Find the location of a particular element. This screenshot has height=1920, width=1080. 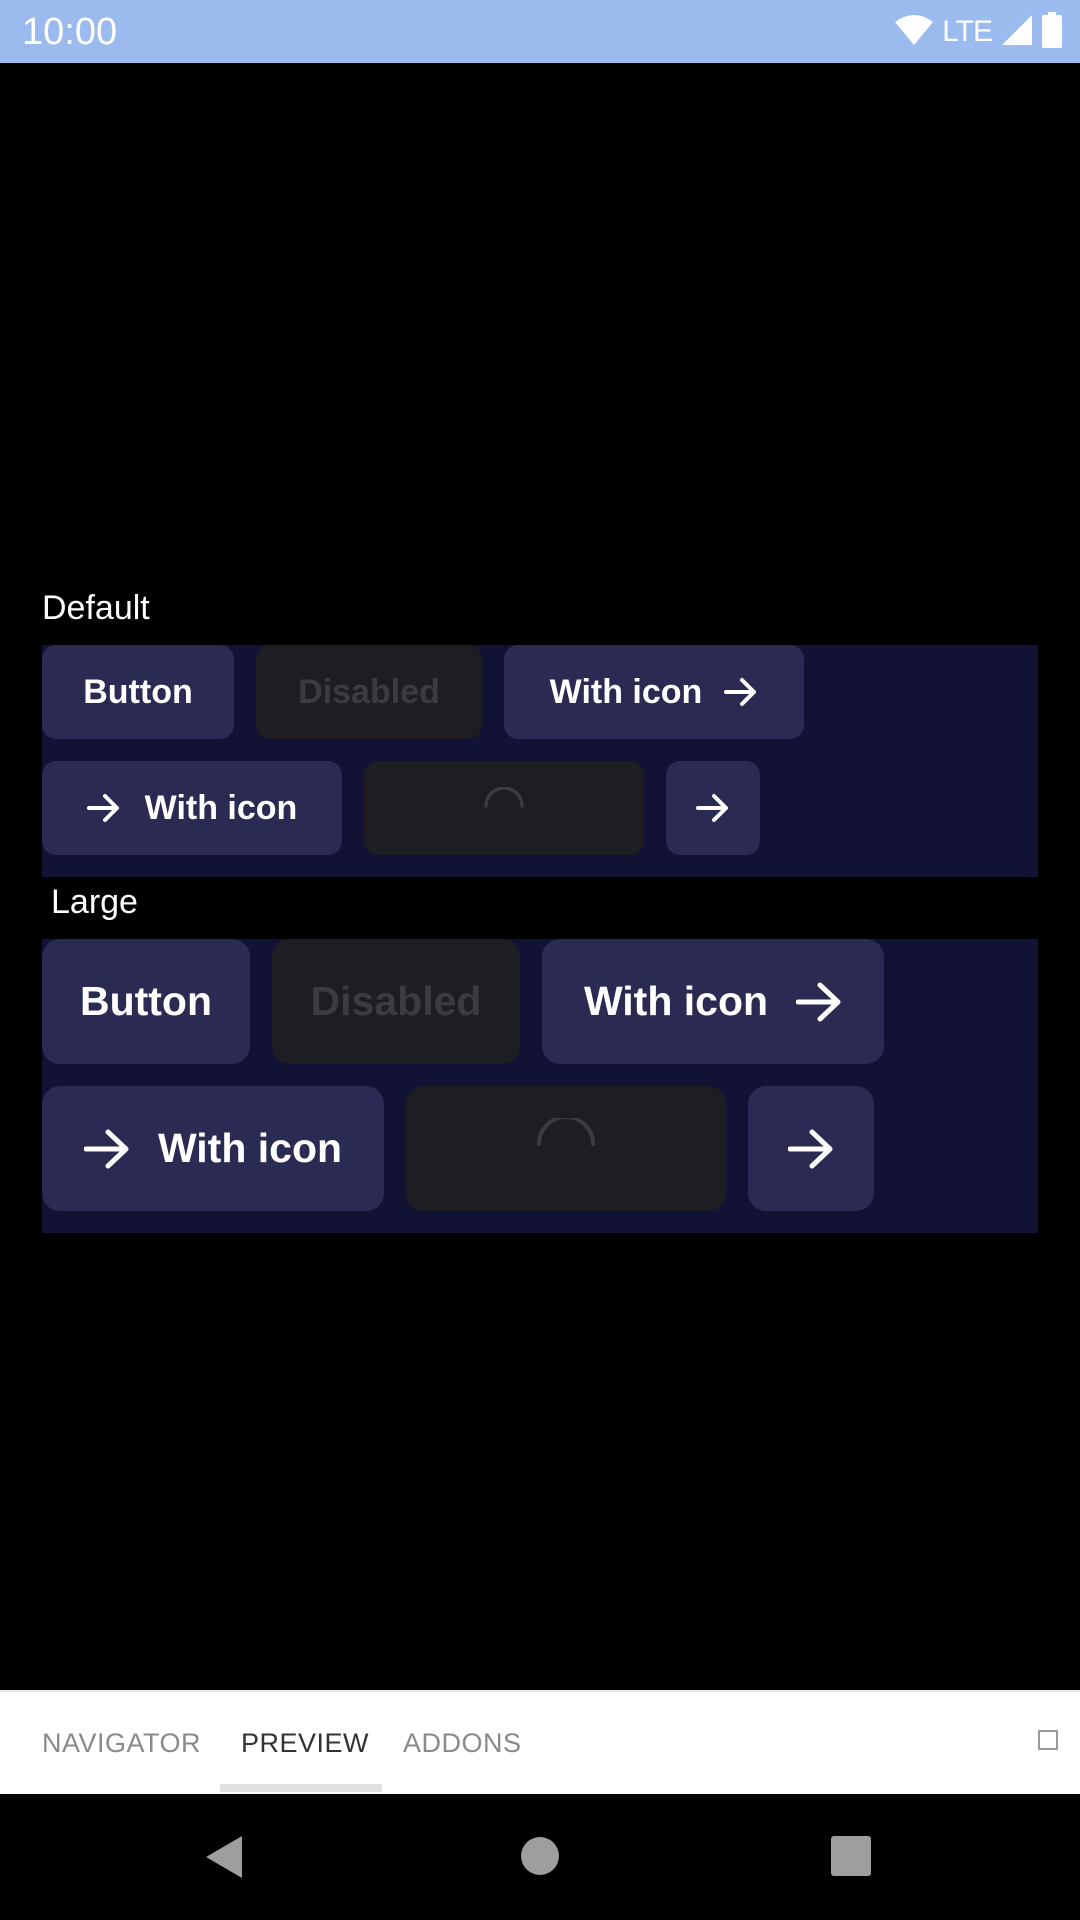

default-disabled-button: Disabled is located at coordinates (369, 692).